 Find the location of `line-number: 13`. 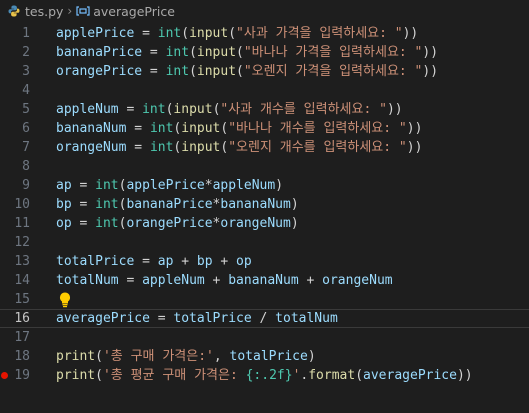

line-number: 13 is located at coordinates (22, 261).